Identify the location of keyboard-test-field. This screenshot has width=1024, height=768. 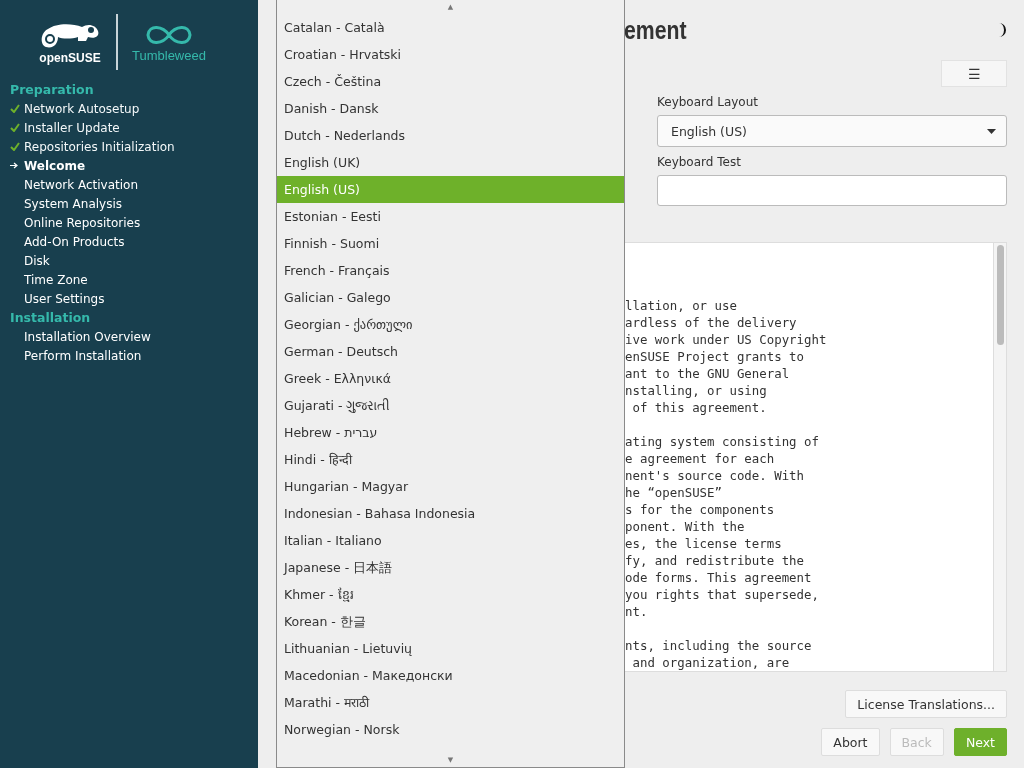
(832, 190).